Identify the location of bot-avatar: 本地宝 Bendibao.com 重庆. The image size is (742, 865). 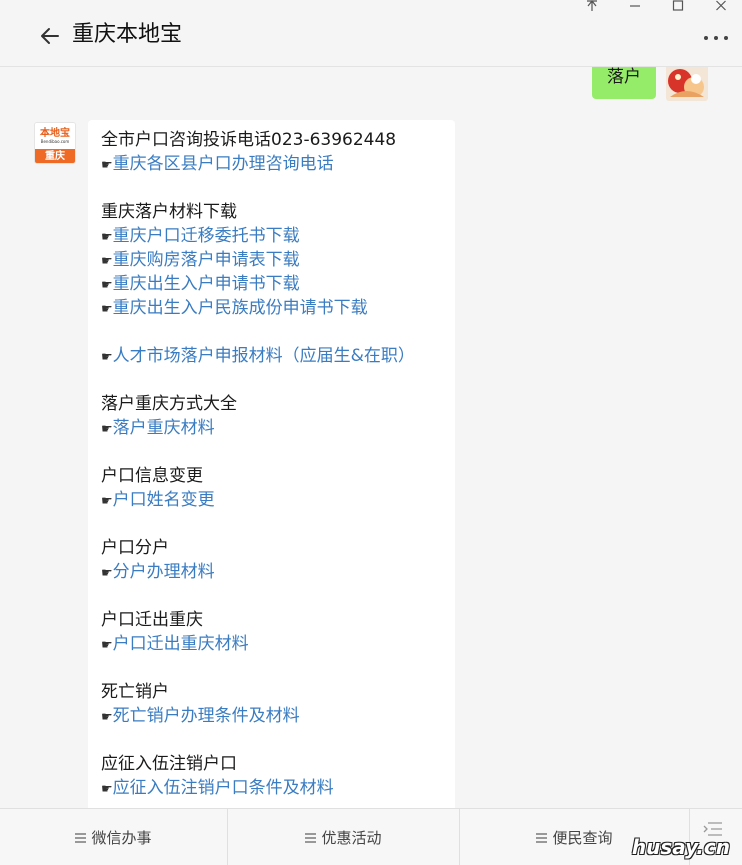
(55, 143).